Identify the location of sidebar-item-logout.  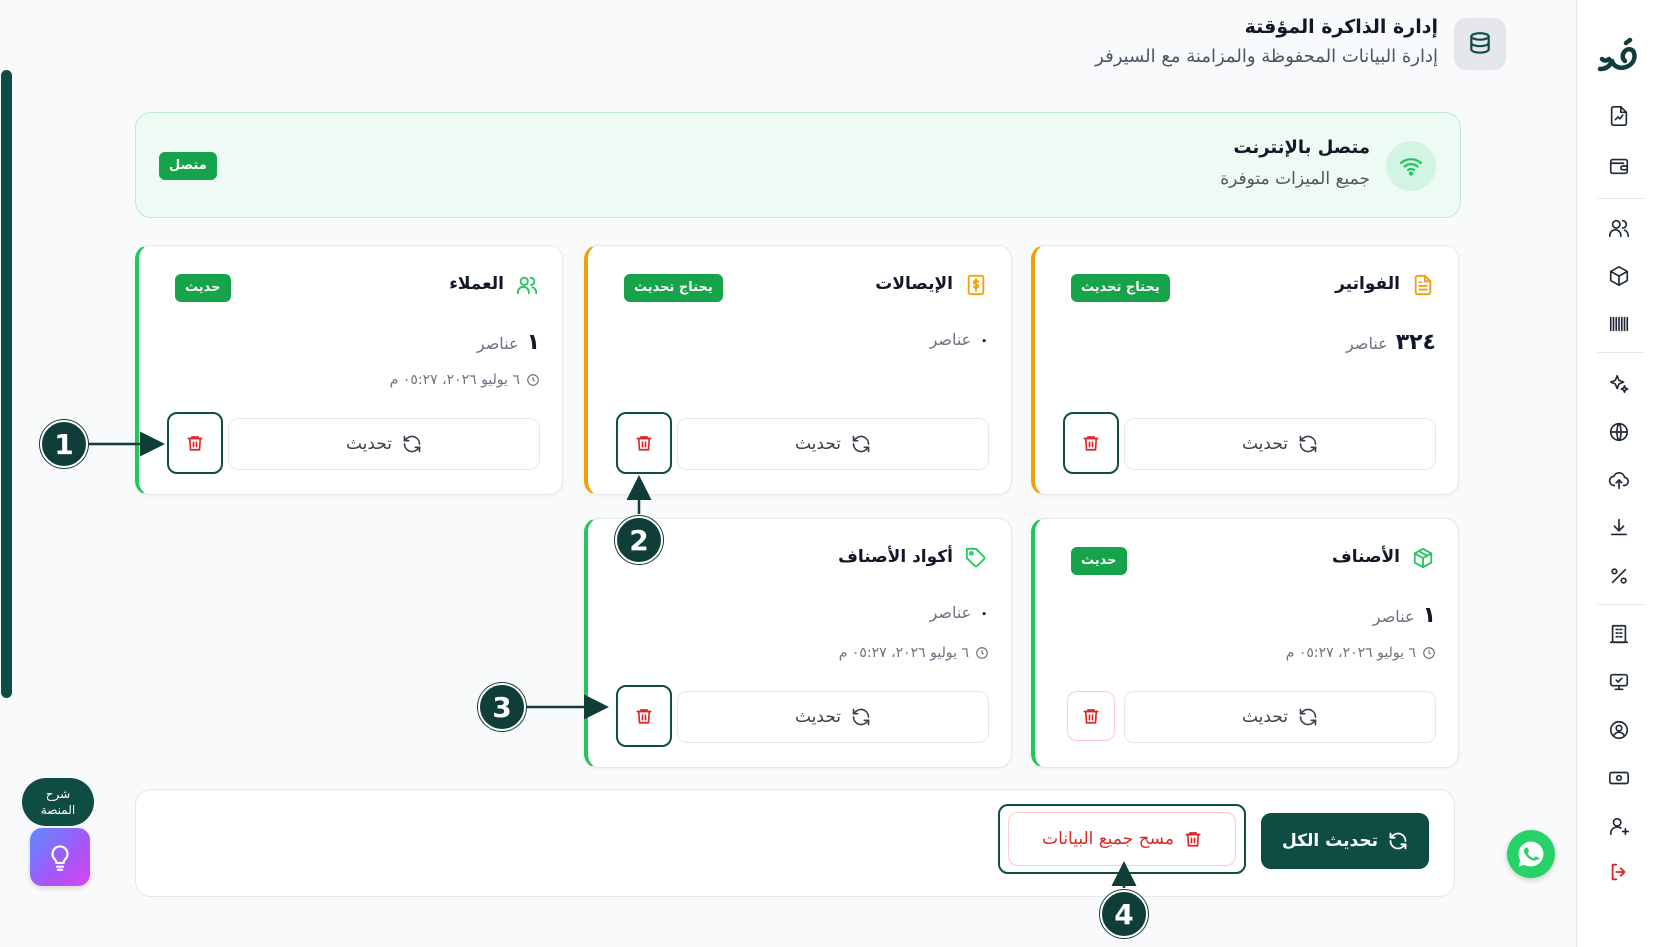
(1619, 872).